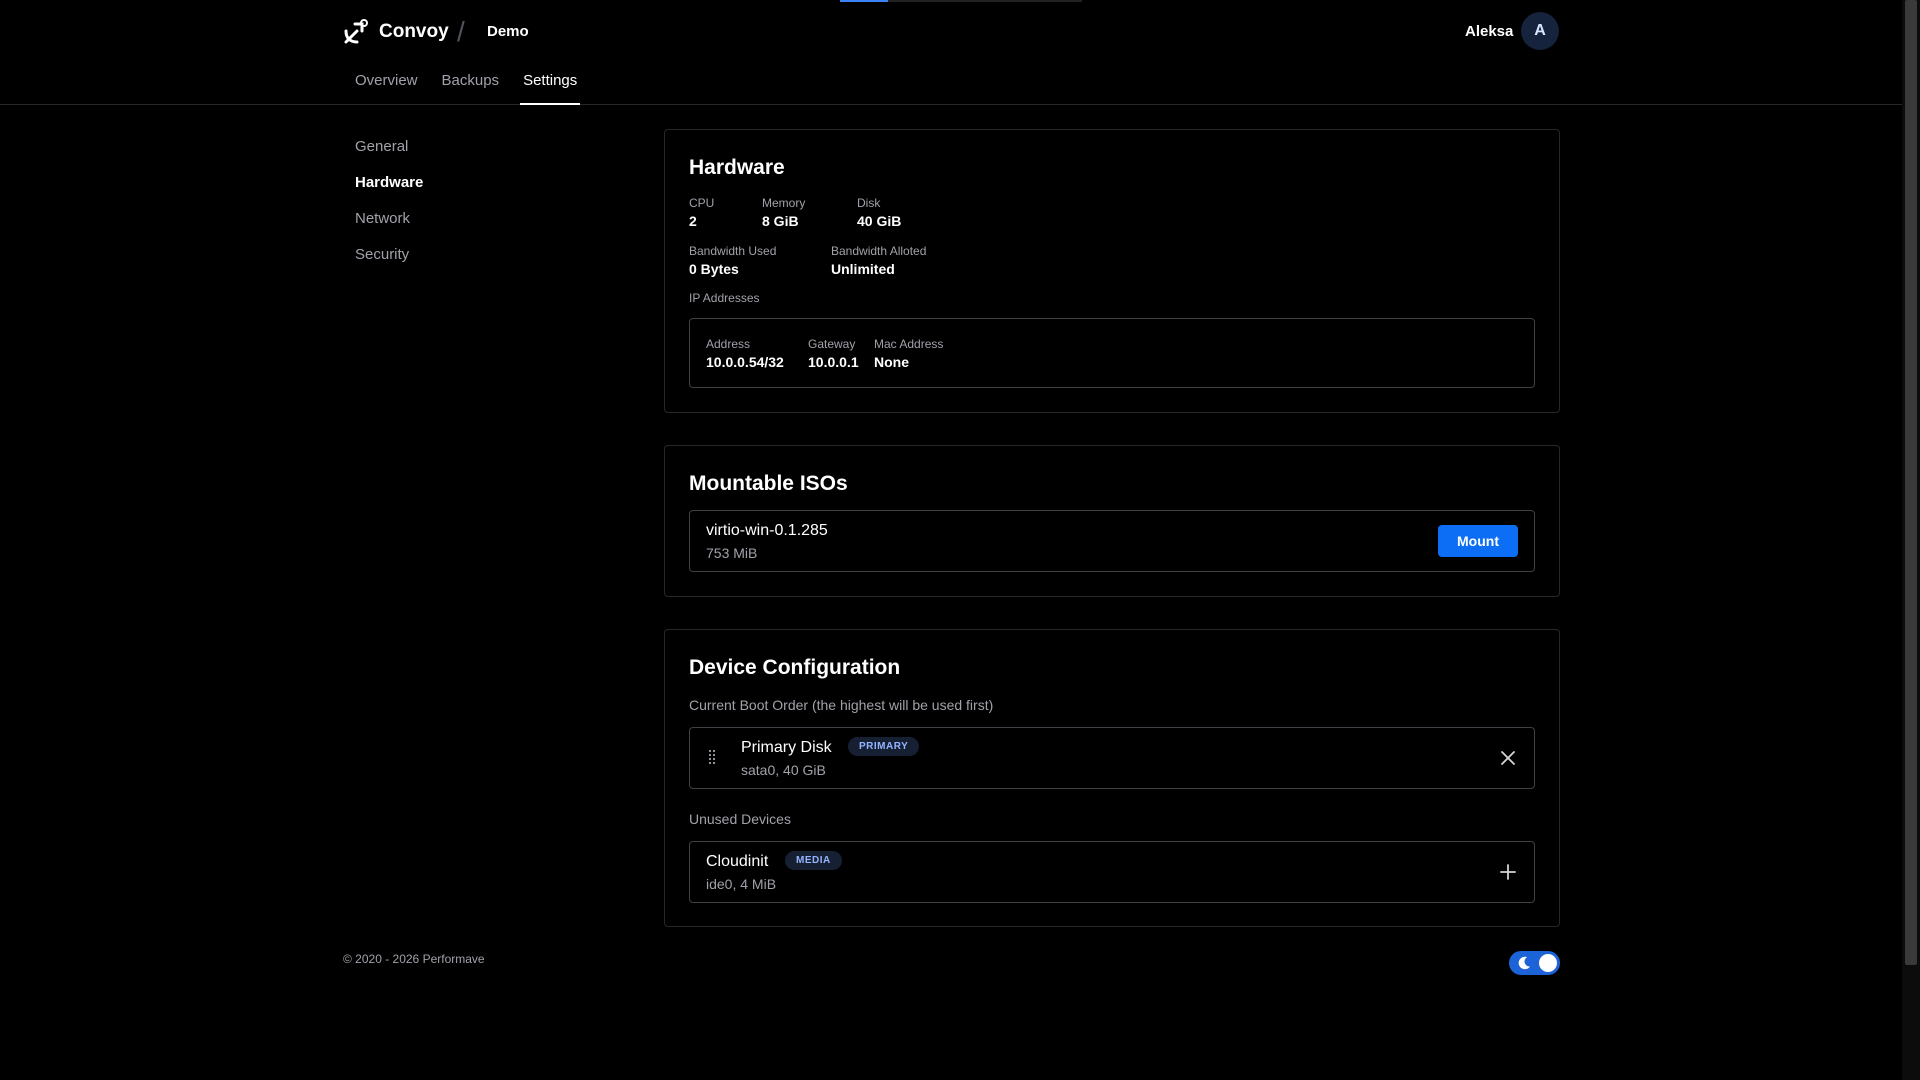  What do you see at coordinates (1112, 758) in the screenshot?
I see `boot-order-item: Primary Disk PRIMARY sata0, 40 GiB` at bounding box center [1112, 758].